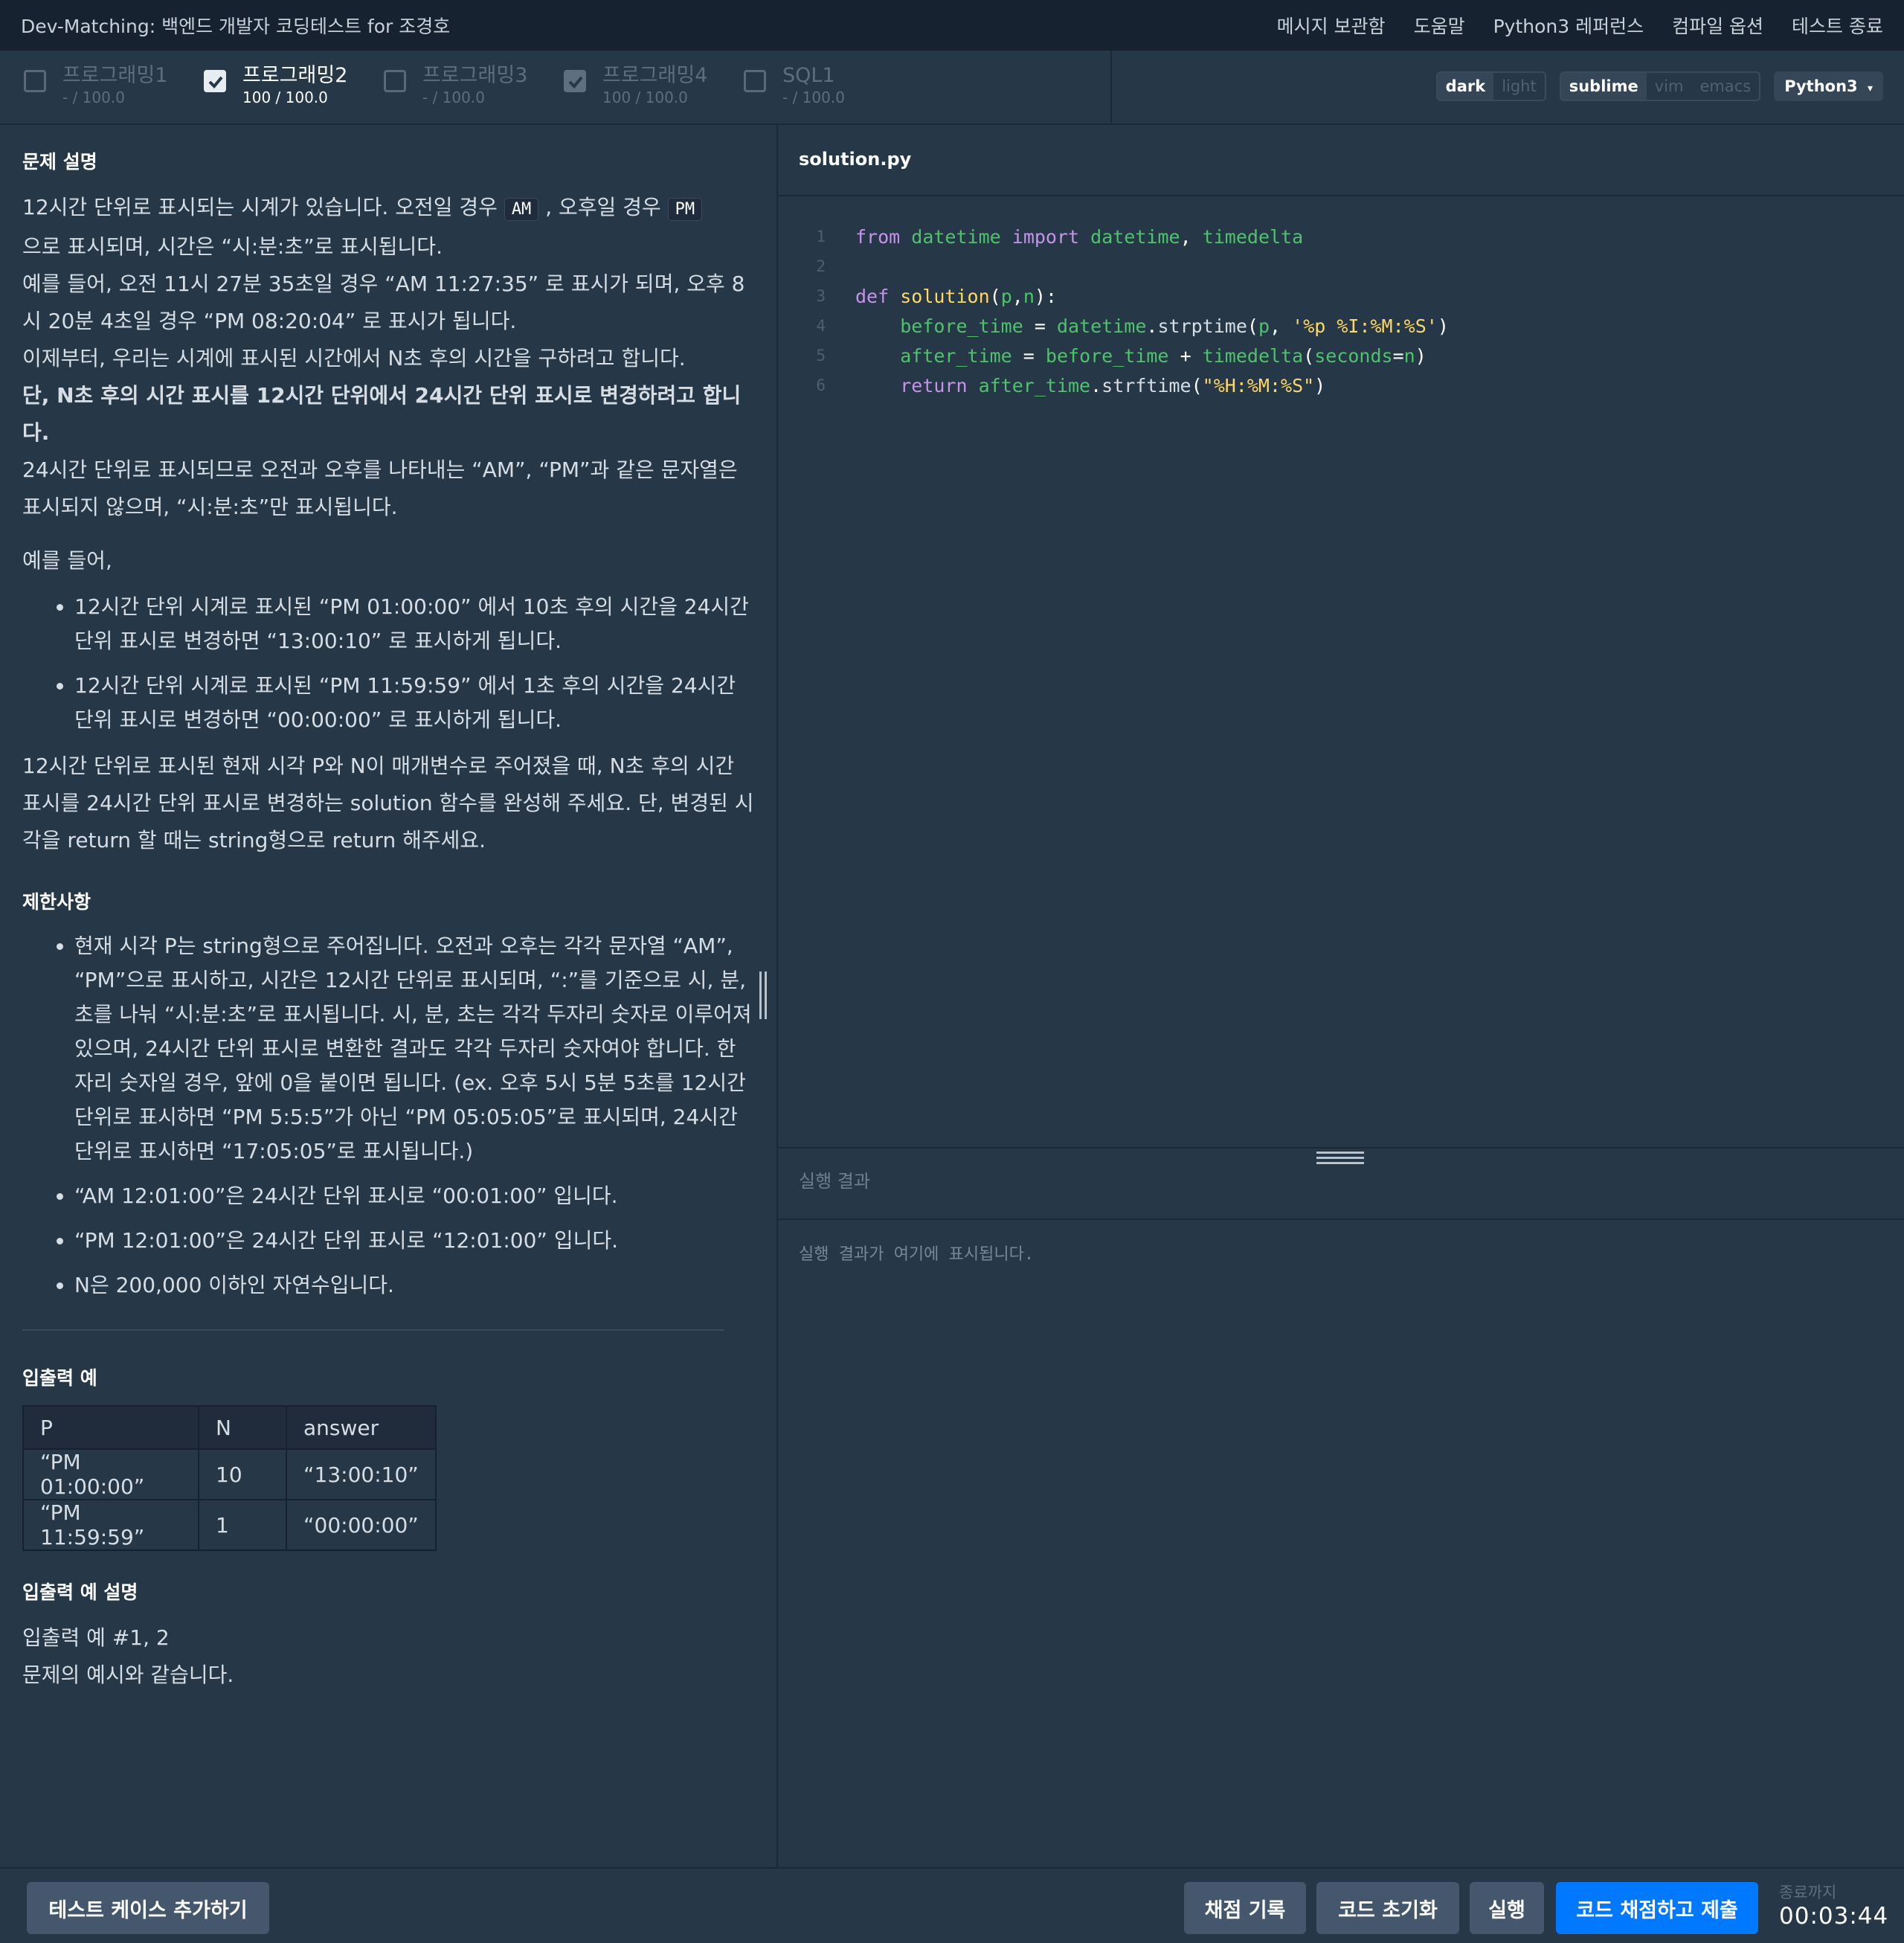  Describe the element at coordinates (1717, 25) in the screenshot. I see `menu-compile-options: 컴파일 옵션` at that location.